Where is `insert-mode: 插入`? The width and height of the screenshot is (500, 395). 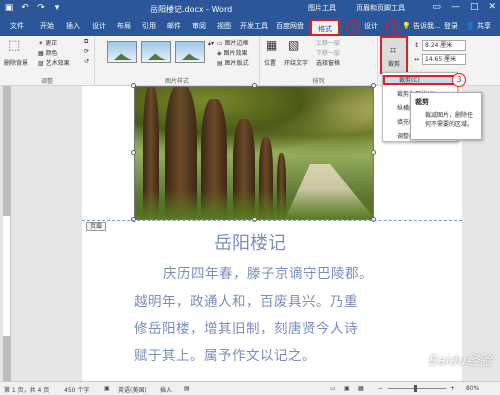 insert-mode: 插入 is located at coordinates (166, 389).